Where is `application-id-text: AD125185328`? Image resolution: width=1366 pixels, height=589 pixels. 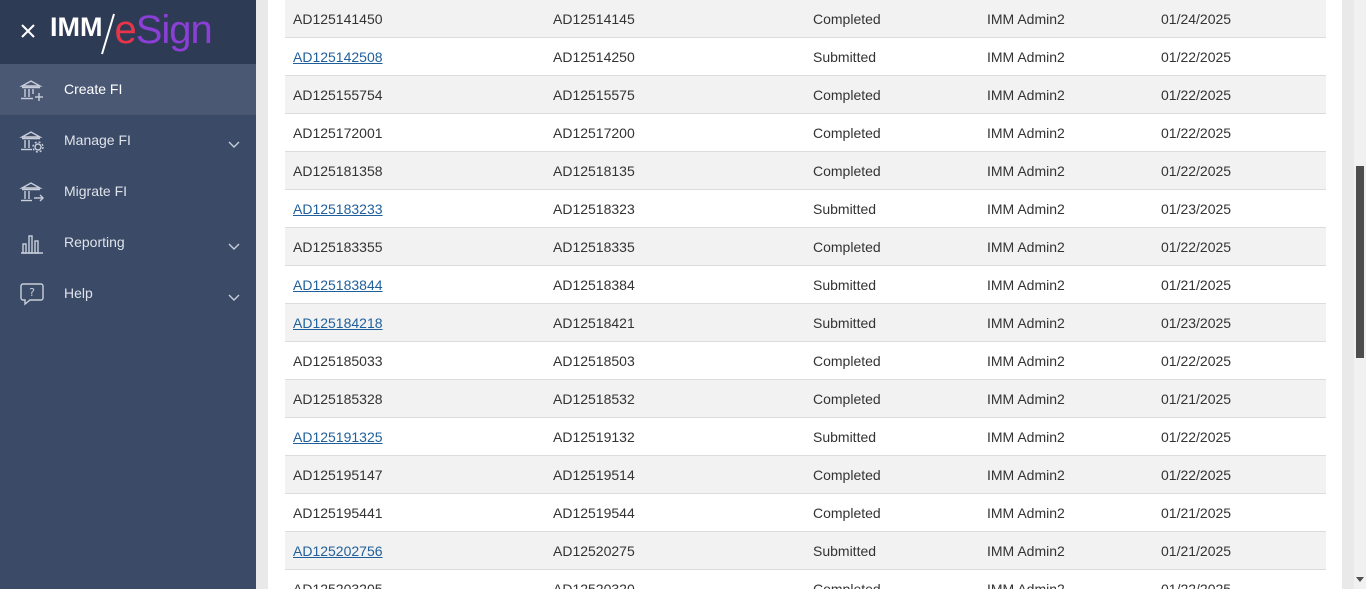 application-id-text: AD125185328 is located at coordinates (338, 398).